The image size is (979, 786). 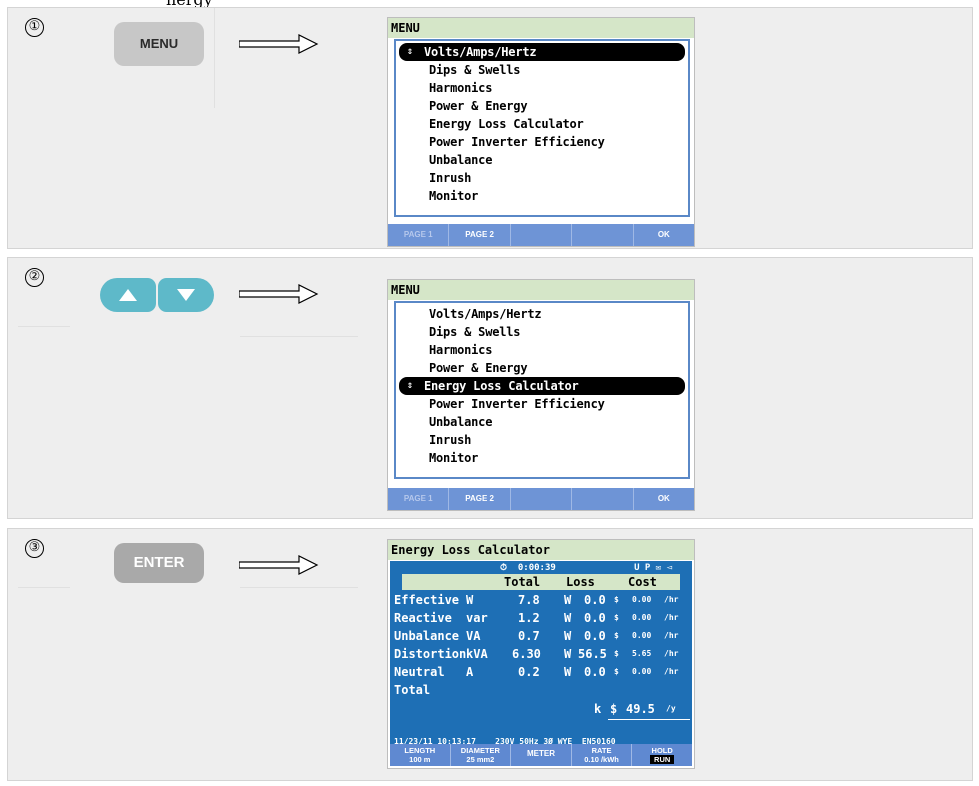 I want to click on menu-item-energy-loss-calculator: Energy Loss Calculator, so click(x=542, y=124).